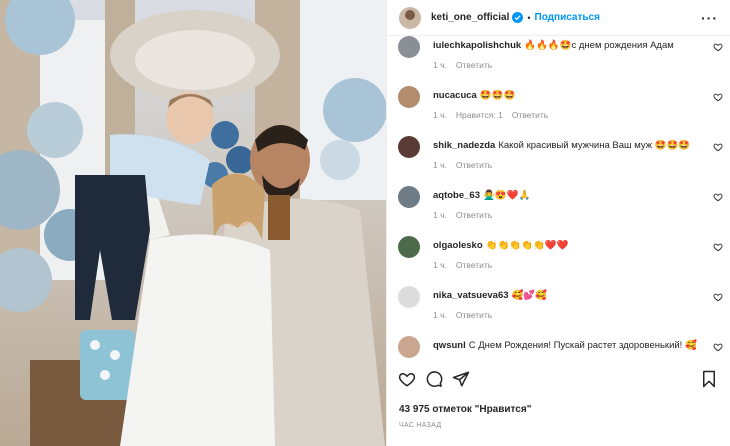 This screenshot has height=446, width=730. I want to click on author-username: keti_one_official, so click(470, 17).